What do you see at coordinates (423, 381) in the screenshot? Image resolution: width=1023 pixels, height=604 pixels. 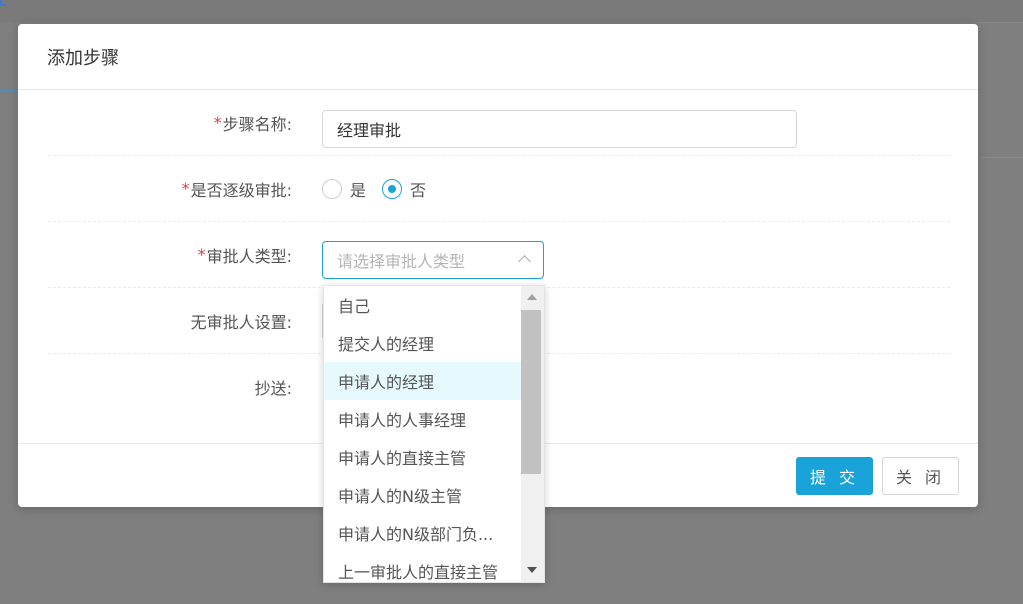 I see `dropdown-option-highlighted: 申请人的经理` at bounding box center [423, 381].